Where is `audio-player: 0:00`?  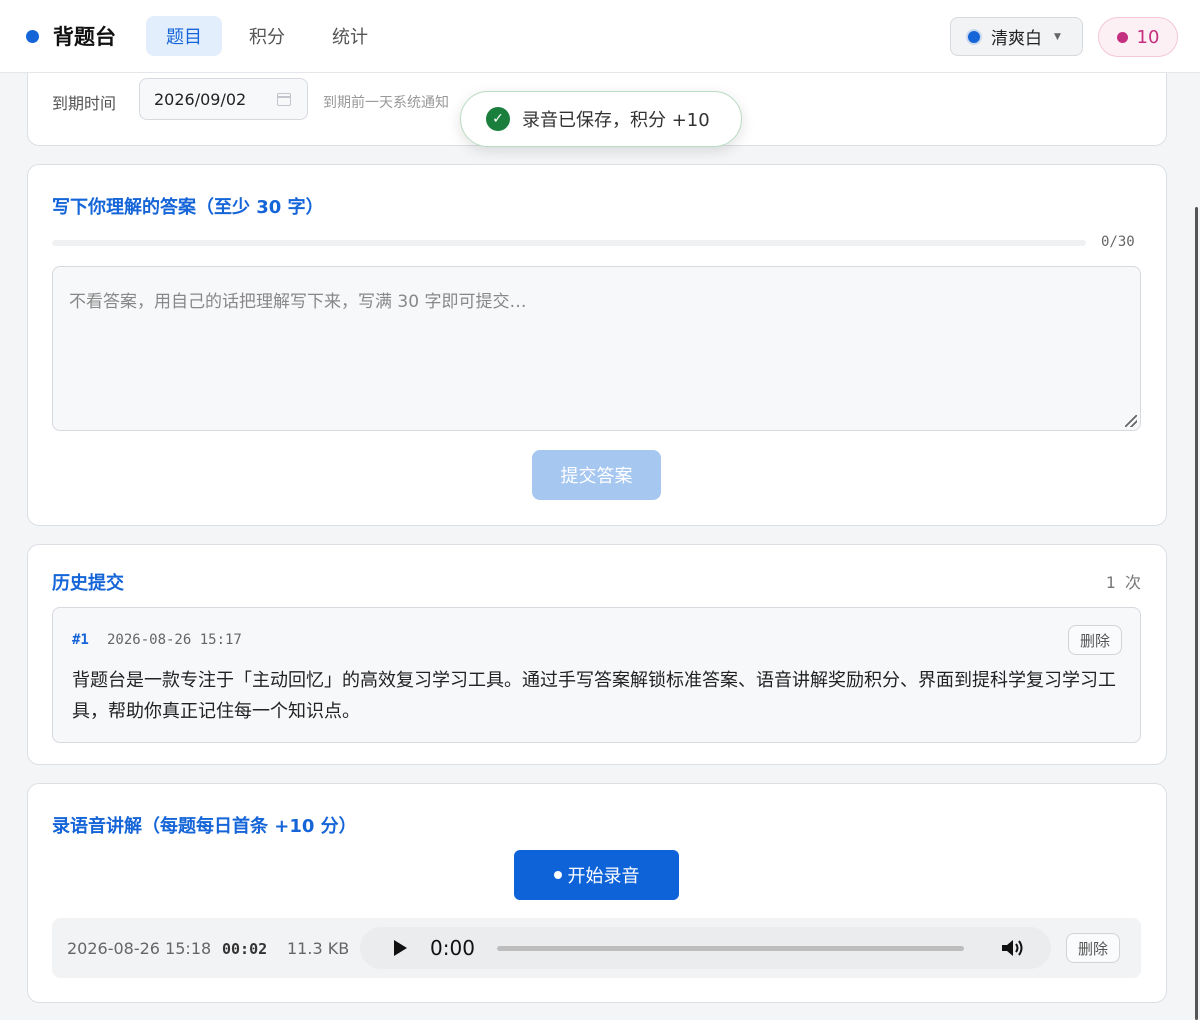
audio-player: 0:00 is located at coordinates (705, 948).